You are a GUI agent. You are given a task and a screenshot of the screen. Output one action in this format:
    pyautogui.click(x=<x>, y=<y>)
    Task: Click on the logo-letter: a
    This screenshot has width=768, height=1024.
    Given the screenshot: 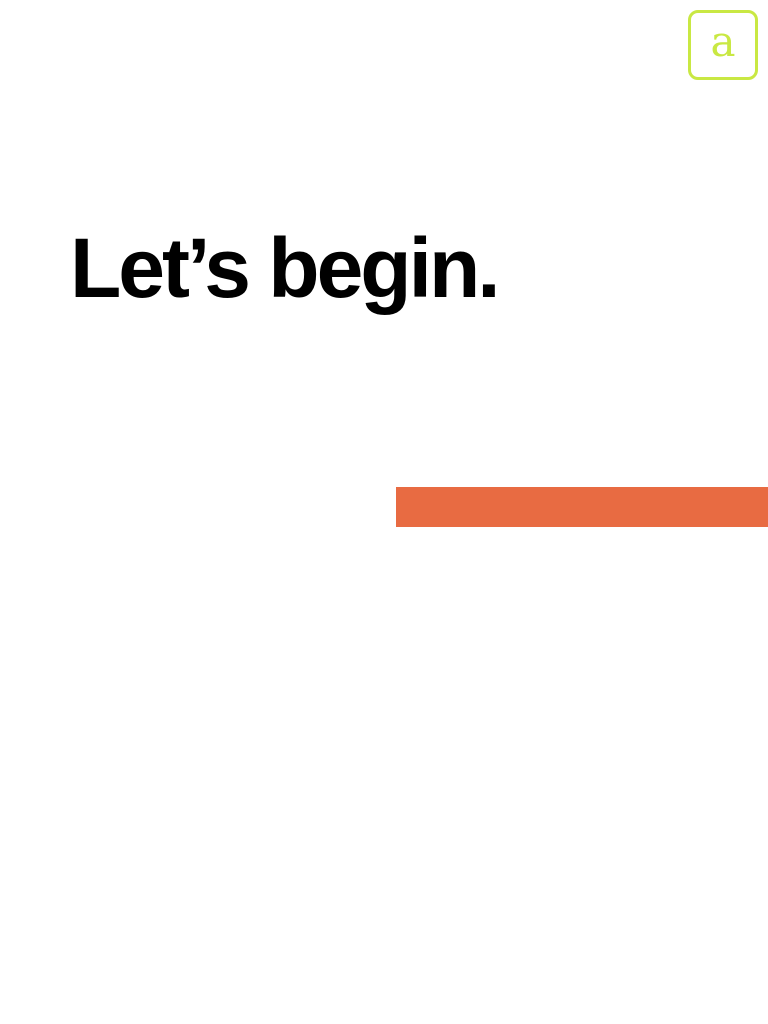 What is the action you would take?
    pyautogui.click(x=723, y=41)
    